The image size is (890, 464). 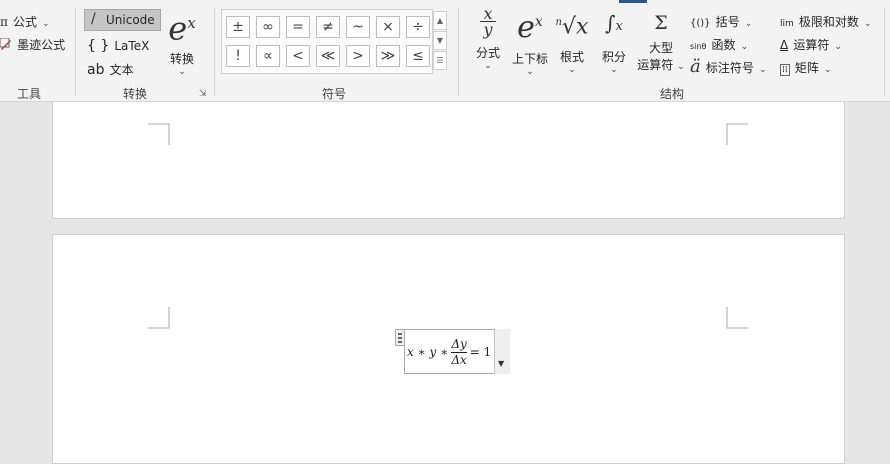 I want to click on fraction-icon: xy, so click(x=488, y=22).